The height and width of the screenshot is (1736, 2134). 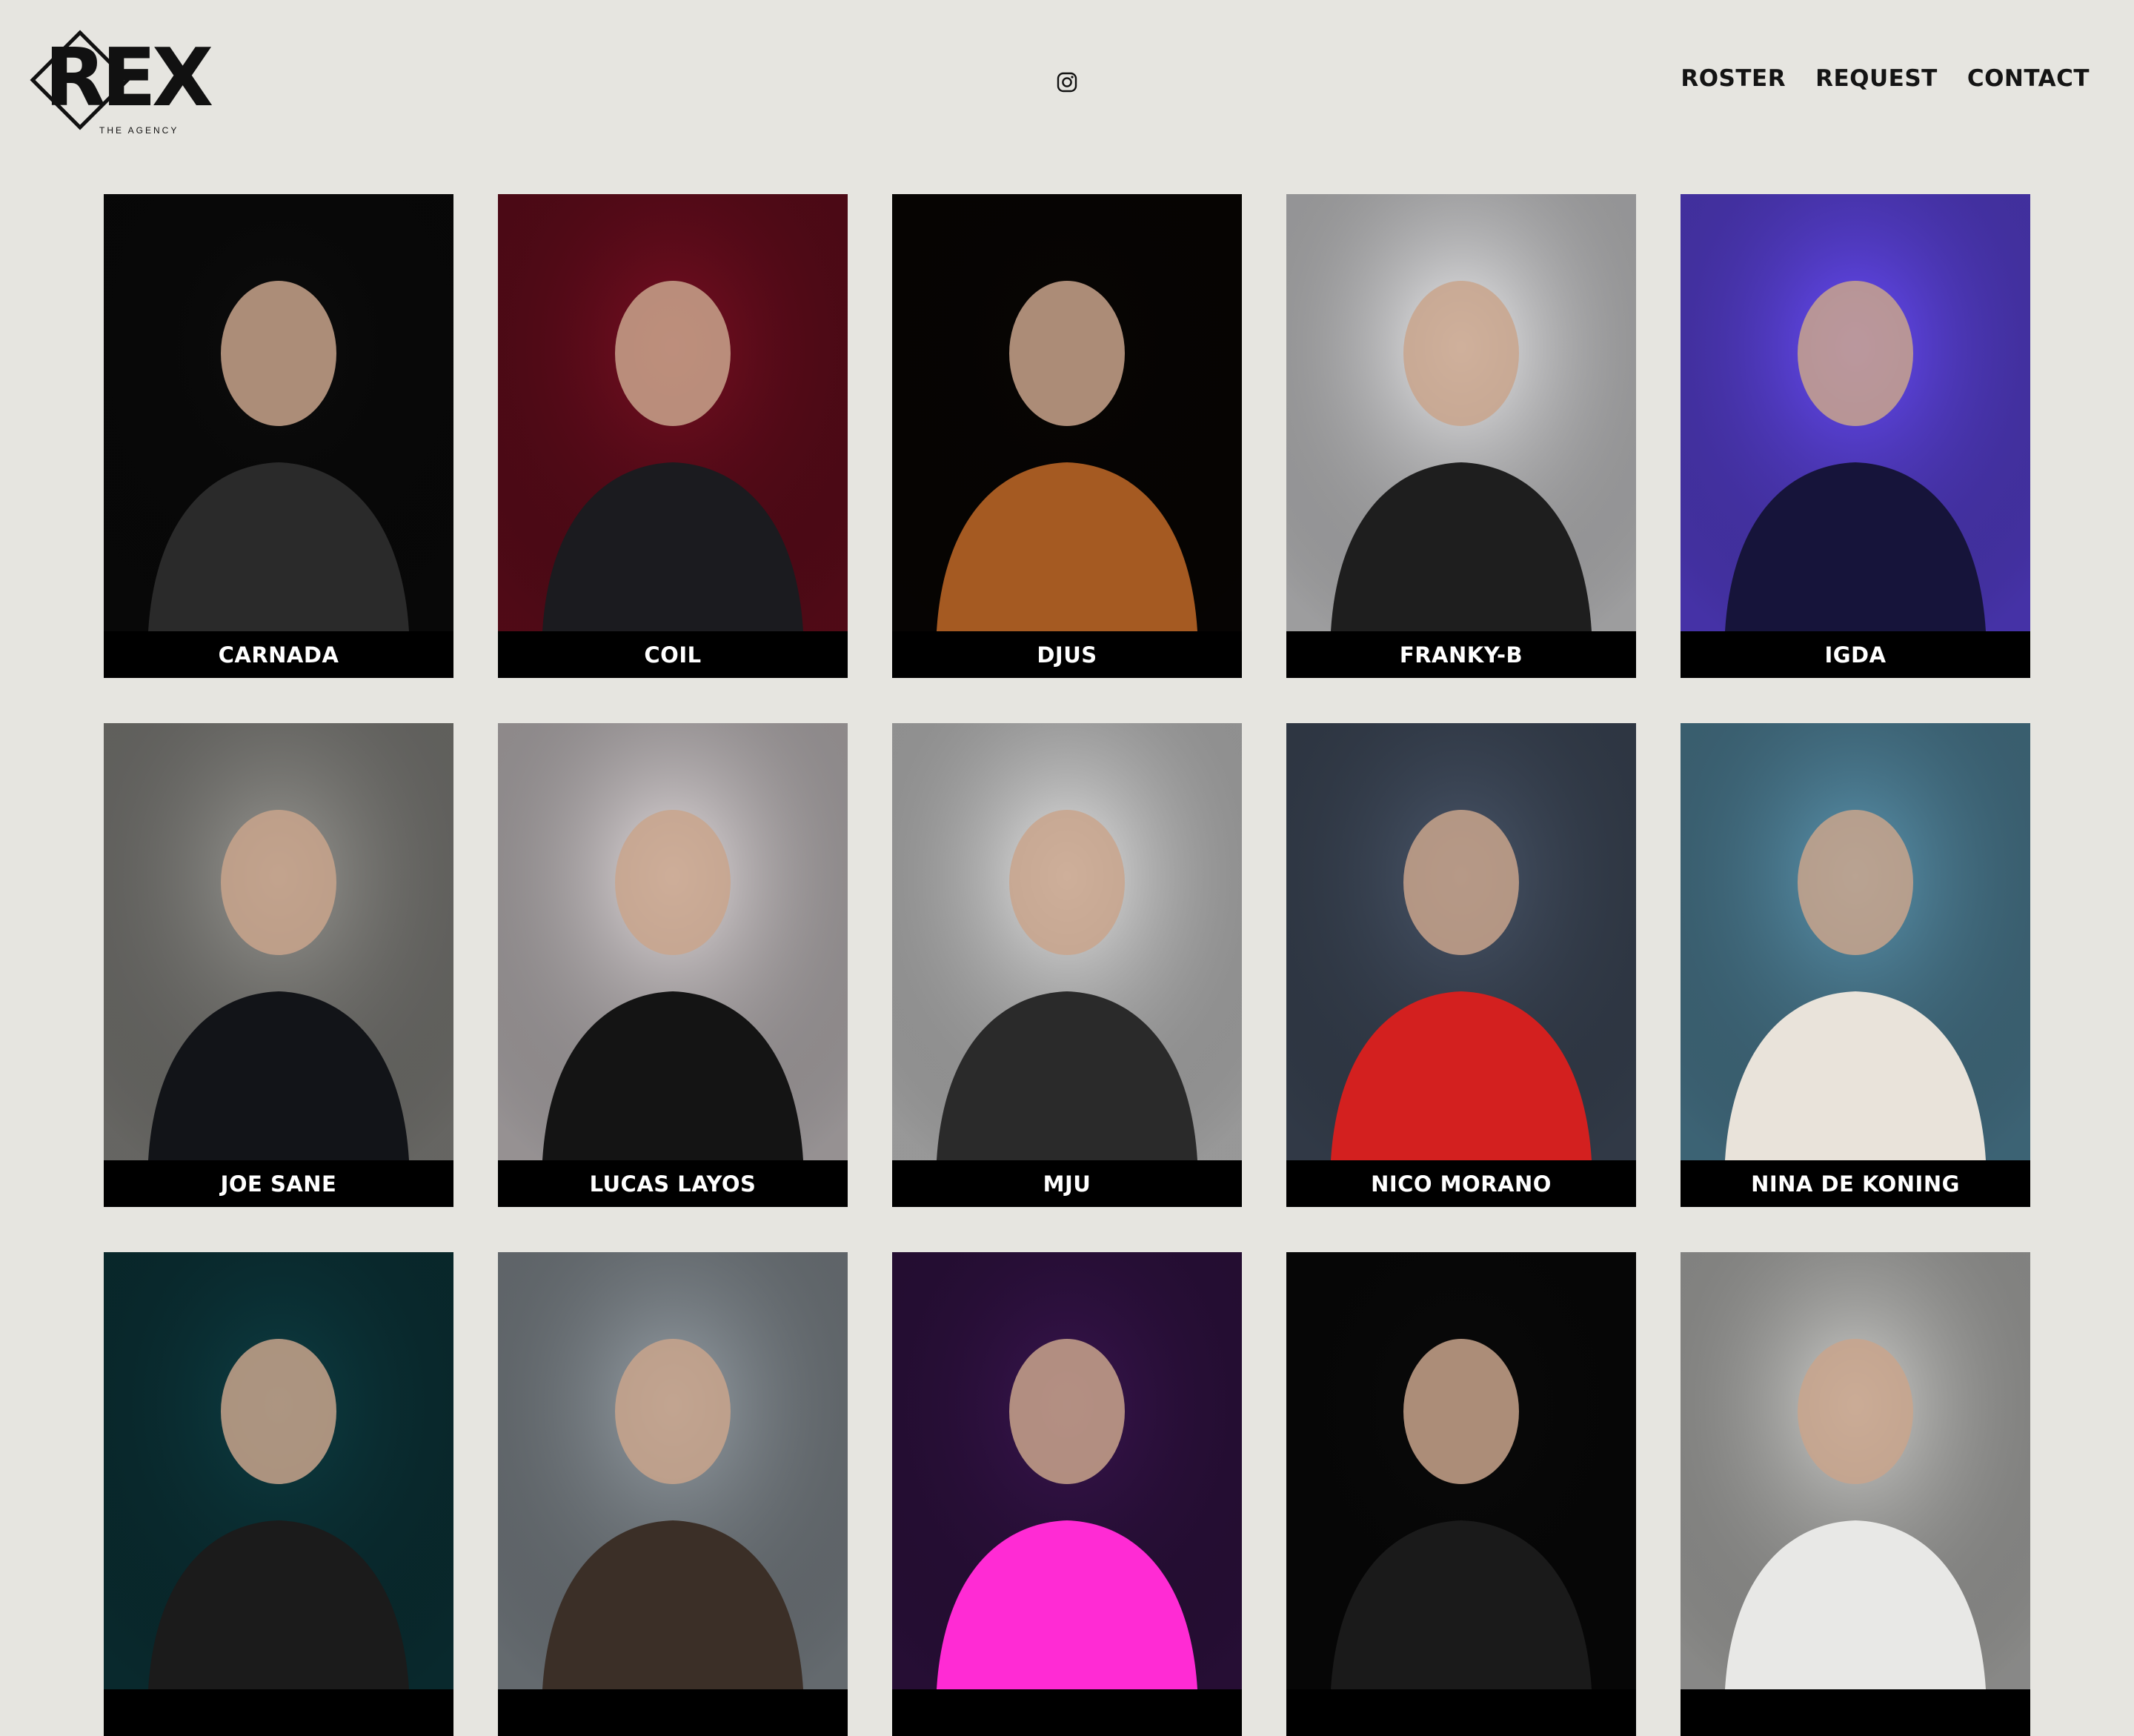 I want to click on artist-name: NICO MORANO, so click(x=1461, y=1183).